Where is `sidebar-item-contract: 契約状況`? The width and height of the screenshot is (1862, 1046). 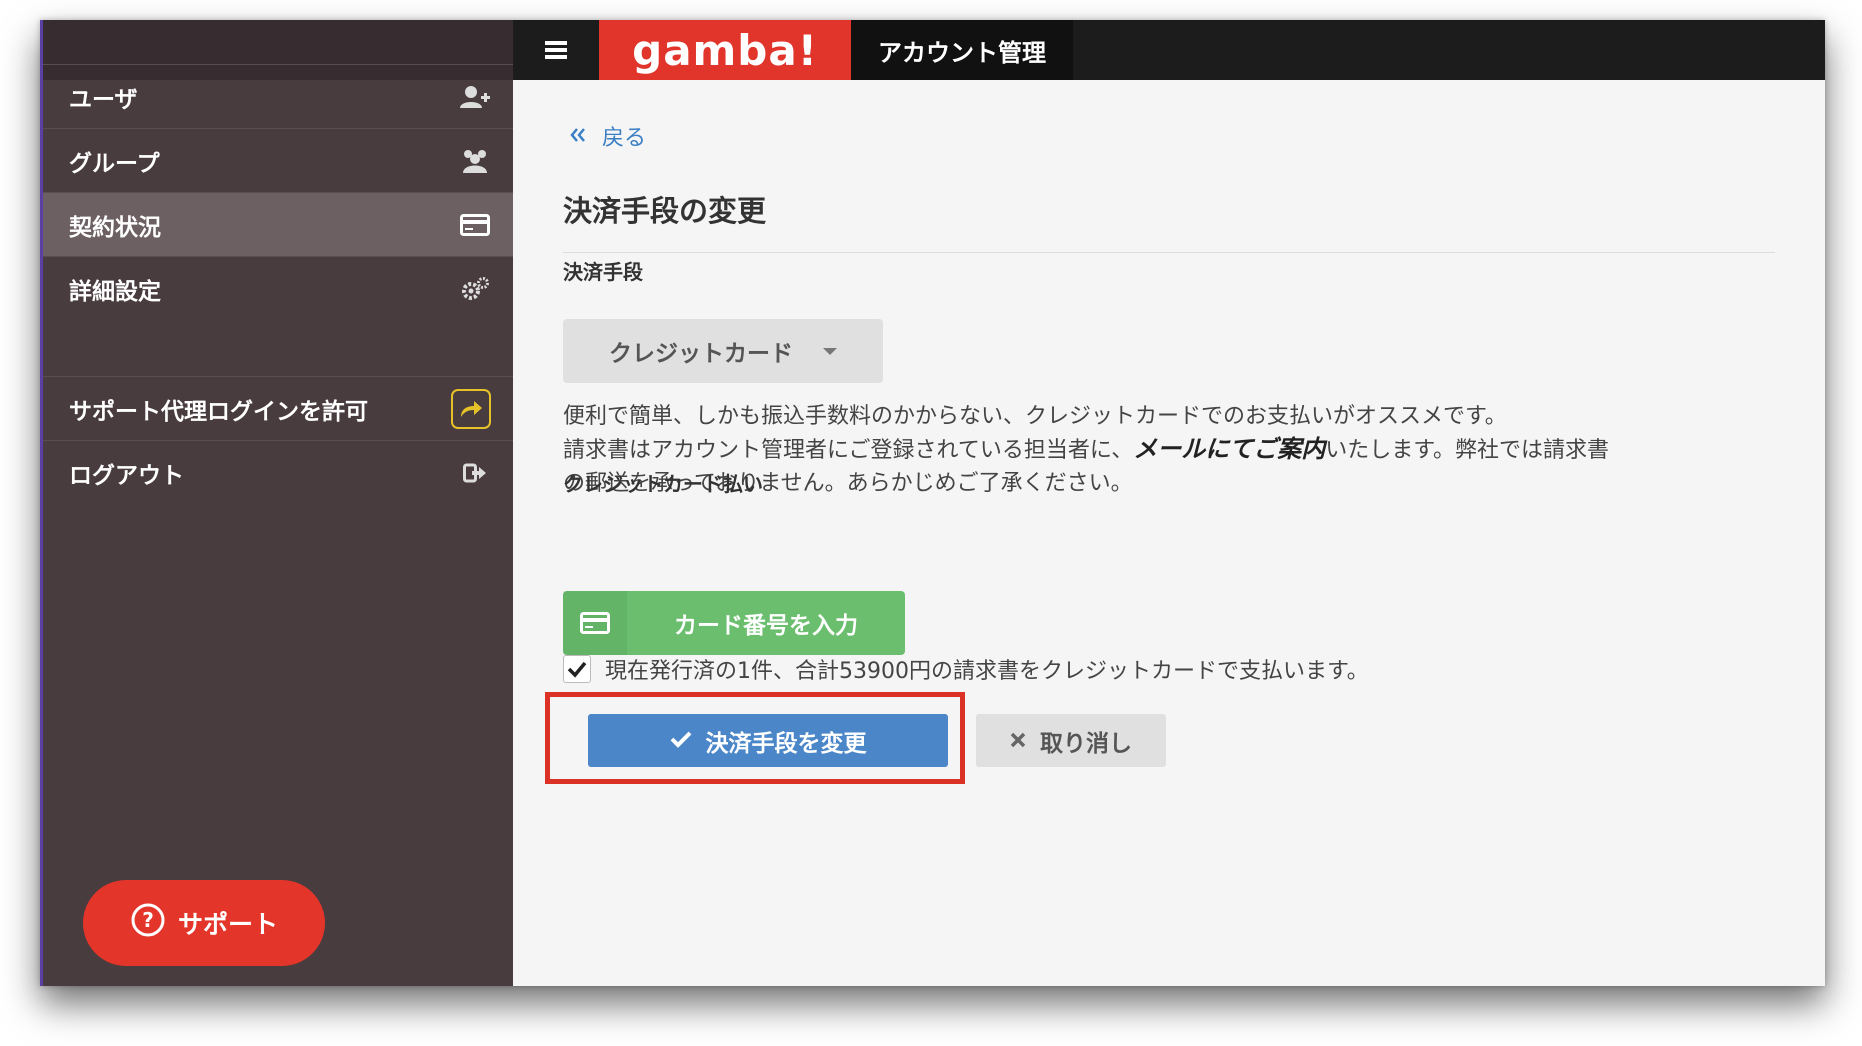
sidebar-item-contract: 契約状況 is located at coordinates (278, 224).